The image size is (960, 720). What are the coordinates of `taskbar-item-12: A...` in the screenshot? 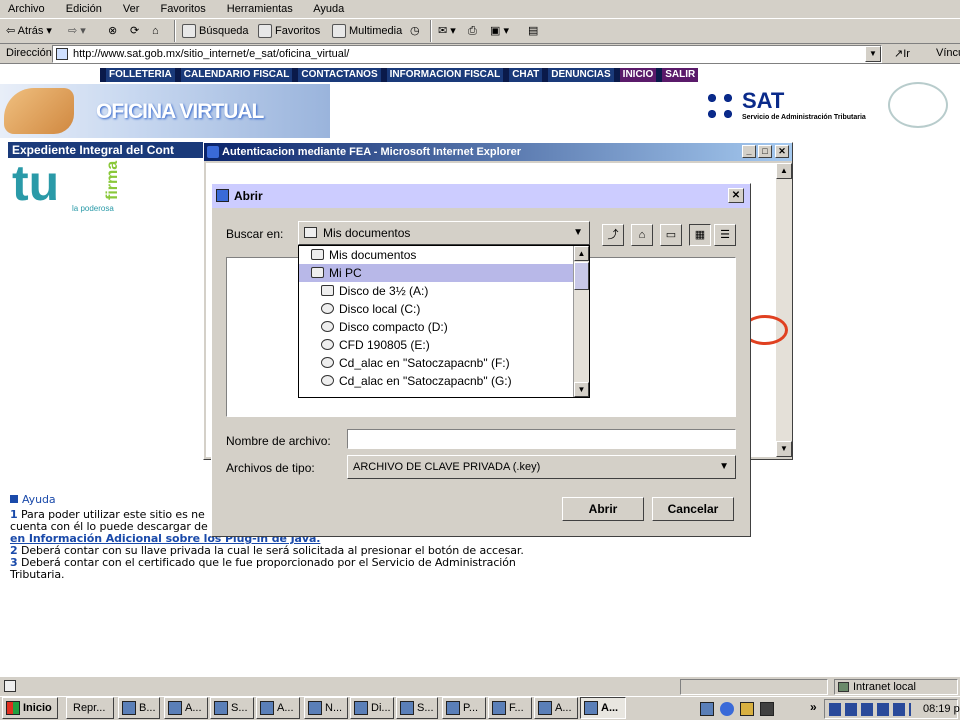 It's located at (603, 708).